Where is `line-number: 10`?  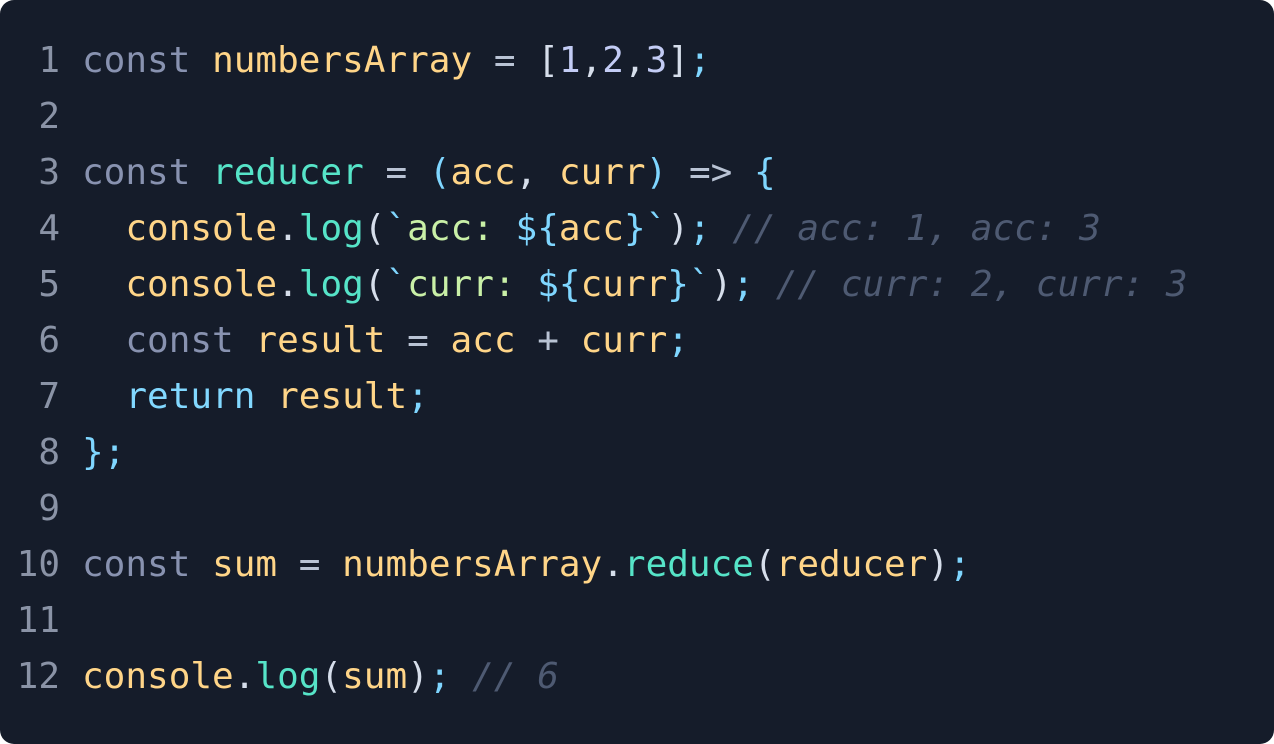
line-number: 10 is located at coordinates (38, 564).